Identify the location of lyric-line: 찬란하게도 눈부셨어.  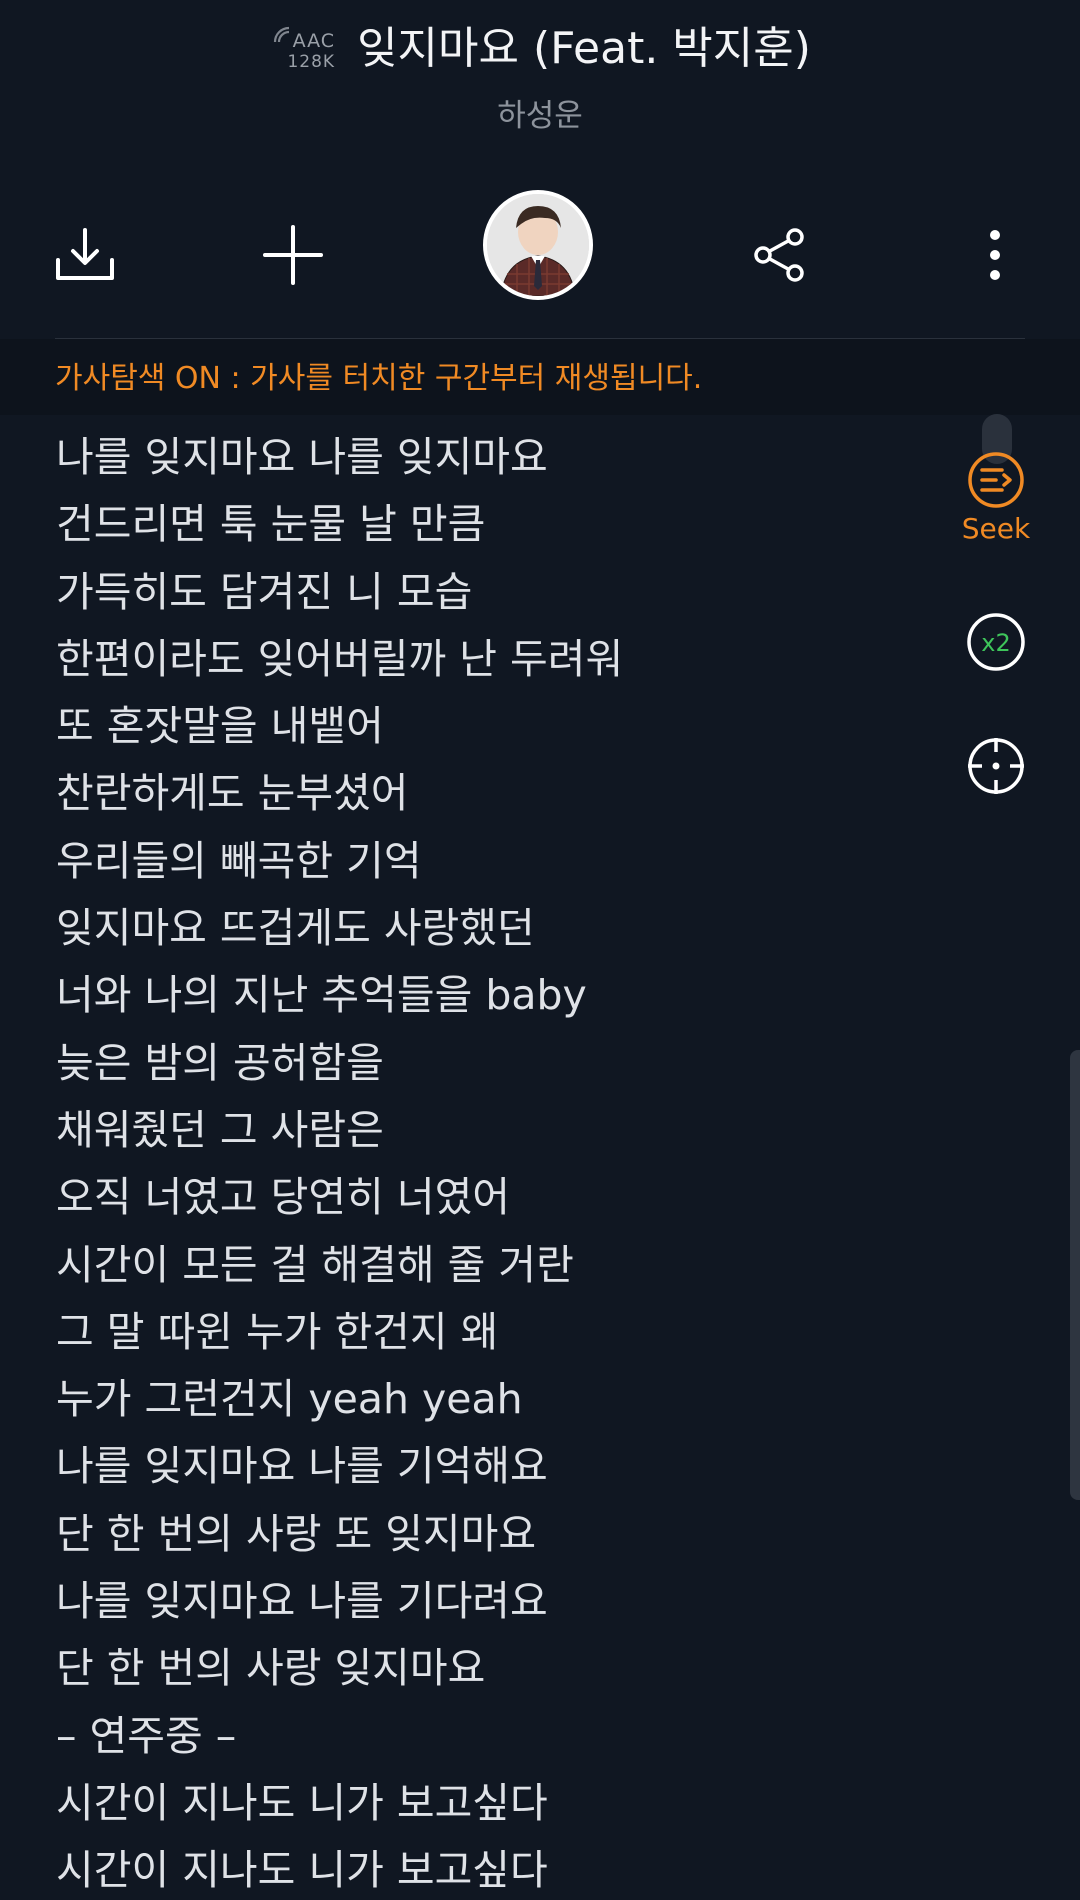
(496, 793).